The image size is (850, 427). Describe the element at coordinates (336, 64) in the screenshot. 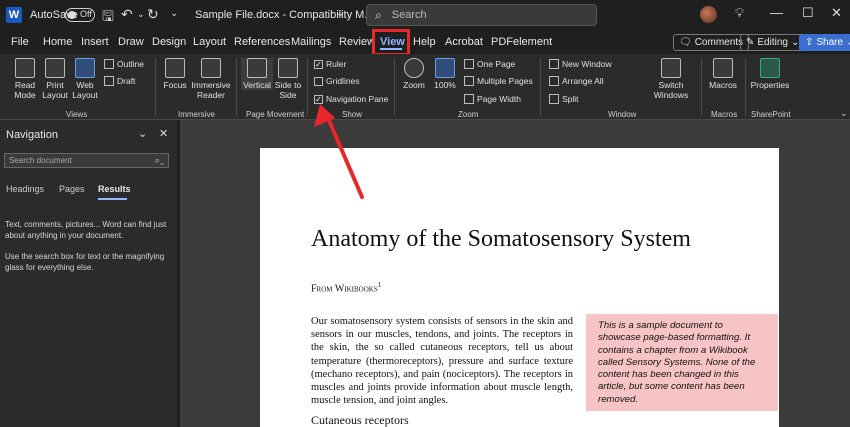

I see `ruler-label: Ruler` at that location.